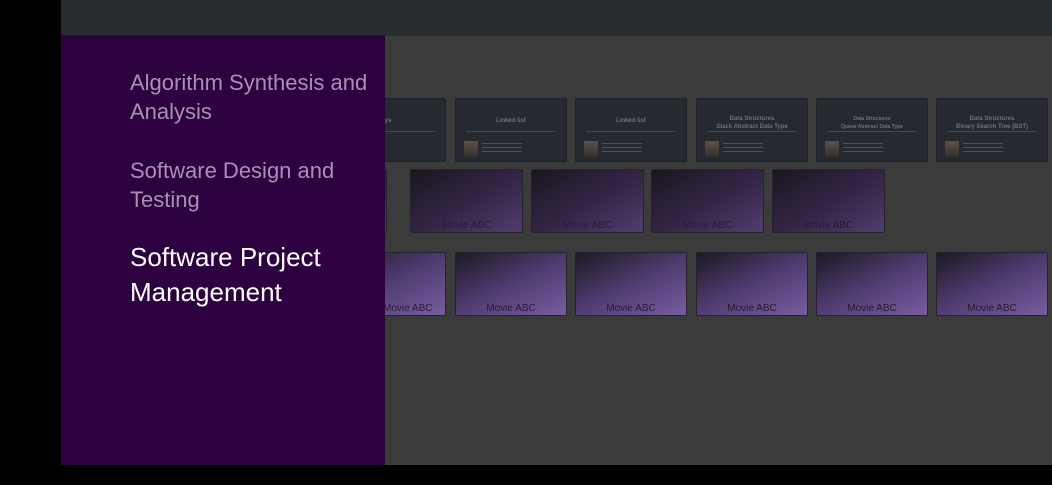 The width and height of the screenshot is (1052, 485). I want to click on drawer-item-software-design: Software Design and Testing, so click(255, 185).